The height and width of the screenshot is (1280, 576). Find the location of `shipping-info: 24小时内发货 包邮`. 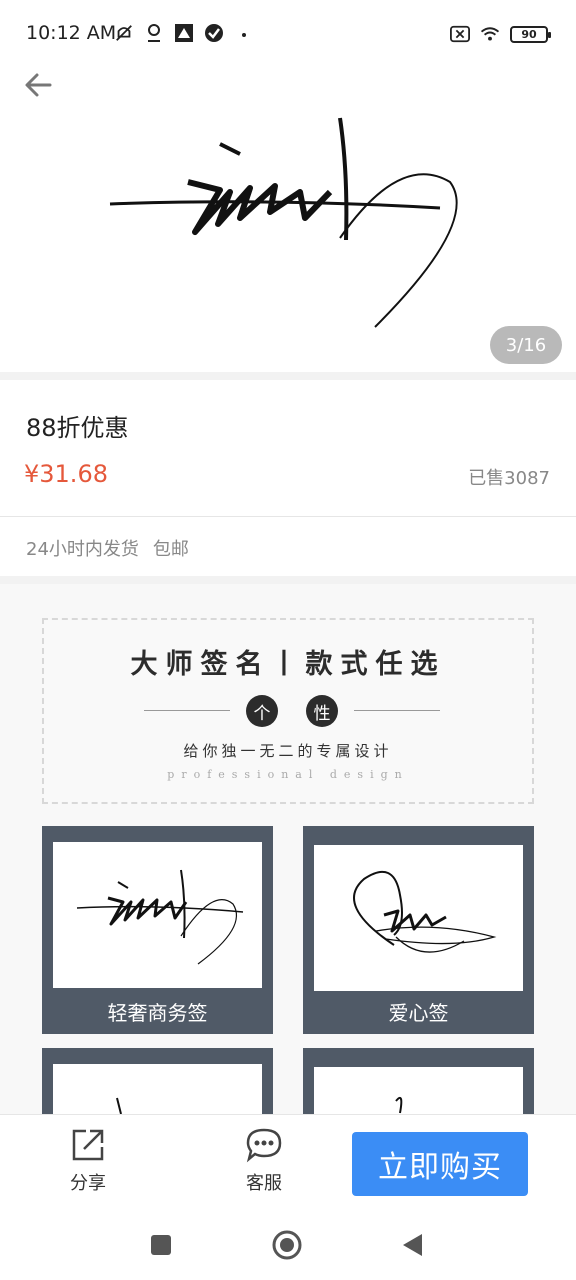

shipping-info: 24小时内发货 包邮 is located at coordinates (107, 548).